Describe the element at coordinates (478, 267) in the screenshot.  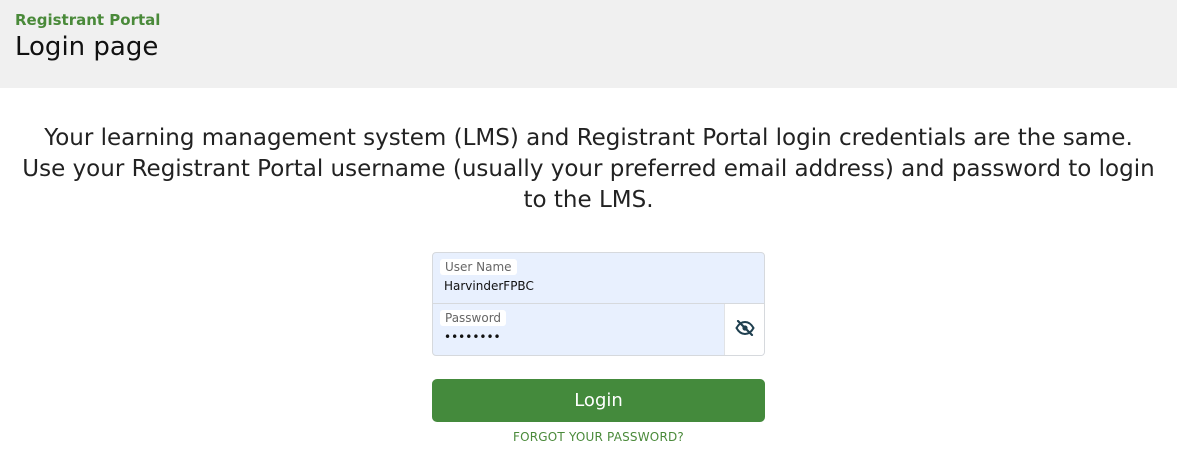
I see `username-label: User Name` at that location.